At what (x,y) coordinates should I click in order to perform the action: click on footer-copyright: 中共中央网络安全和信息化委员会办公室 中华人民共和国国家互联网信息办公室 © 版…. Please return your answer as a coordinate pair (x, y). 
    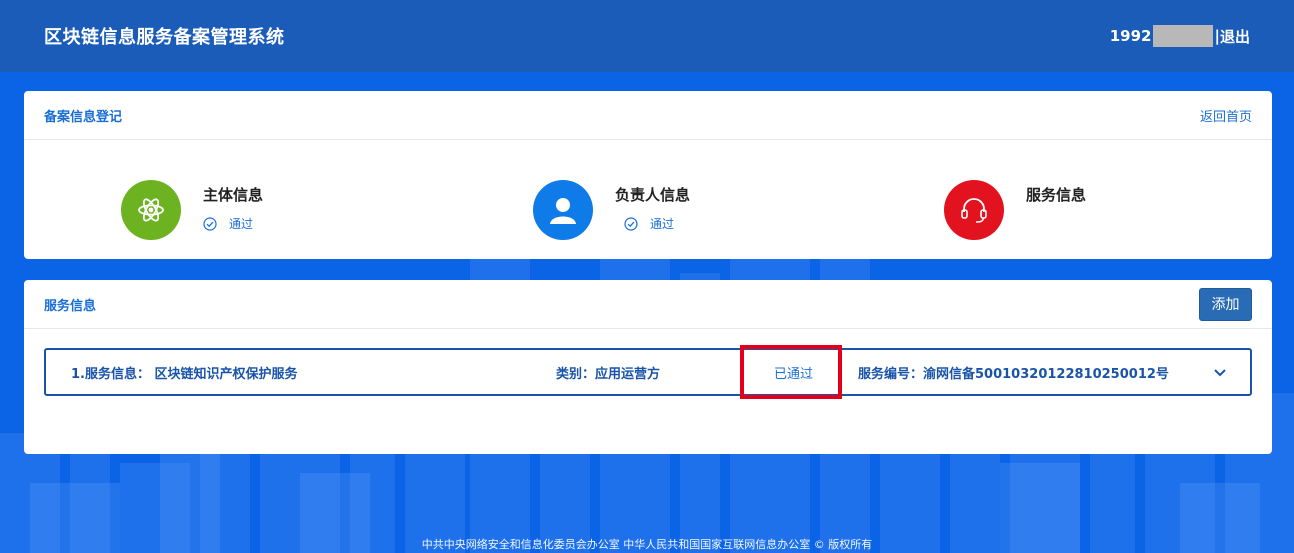
    Looking at the image, I should click on (647, 544).